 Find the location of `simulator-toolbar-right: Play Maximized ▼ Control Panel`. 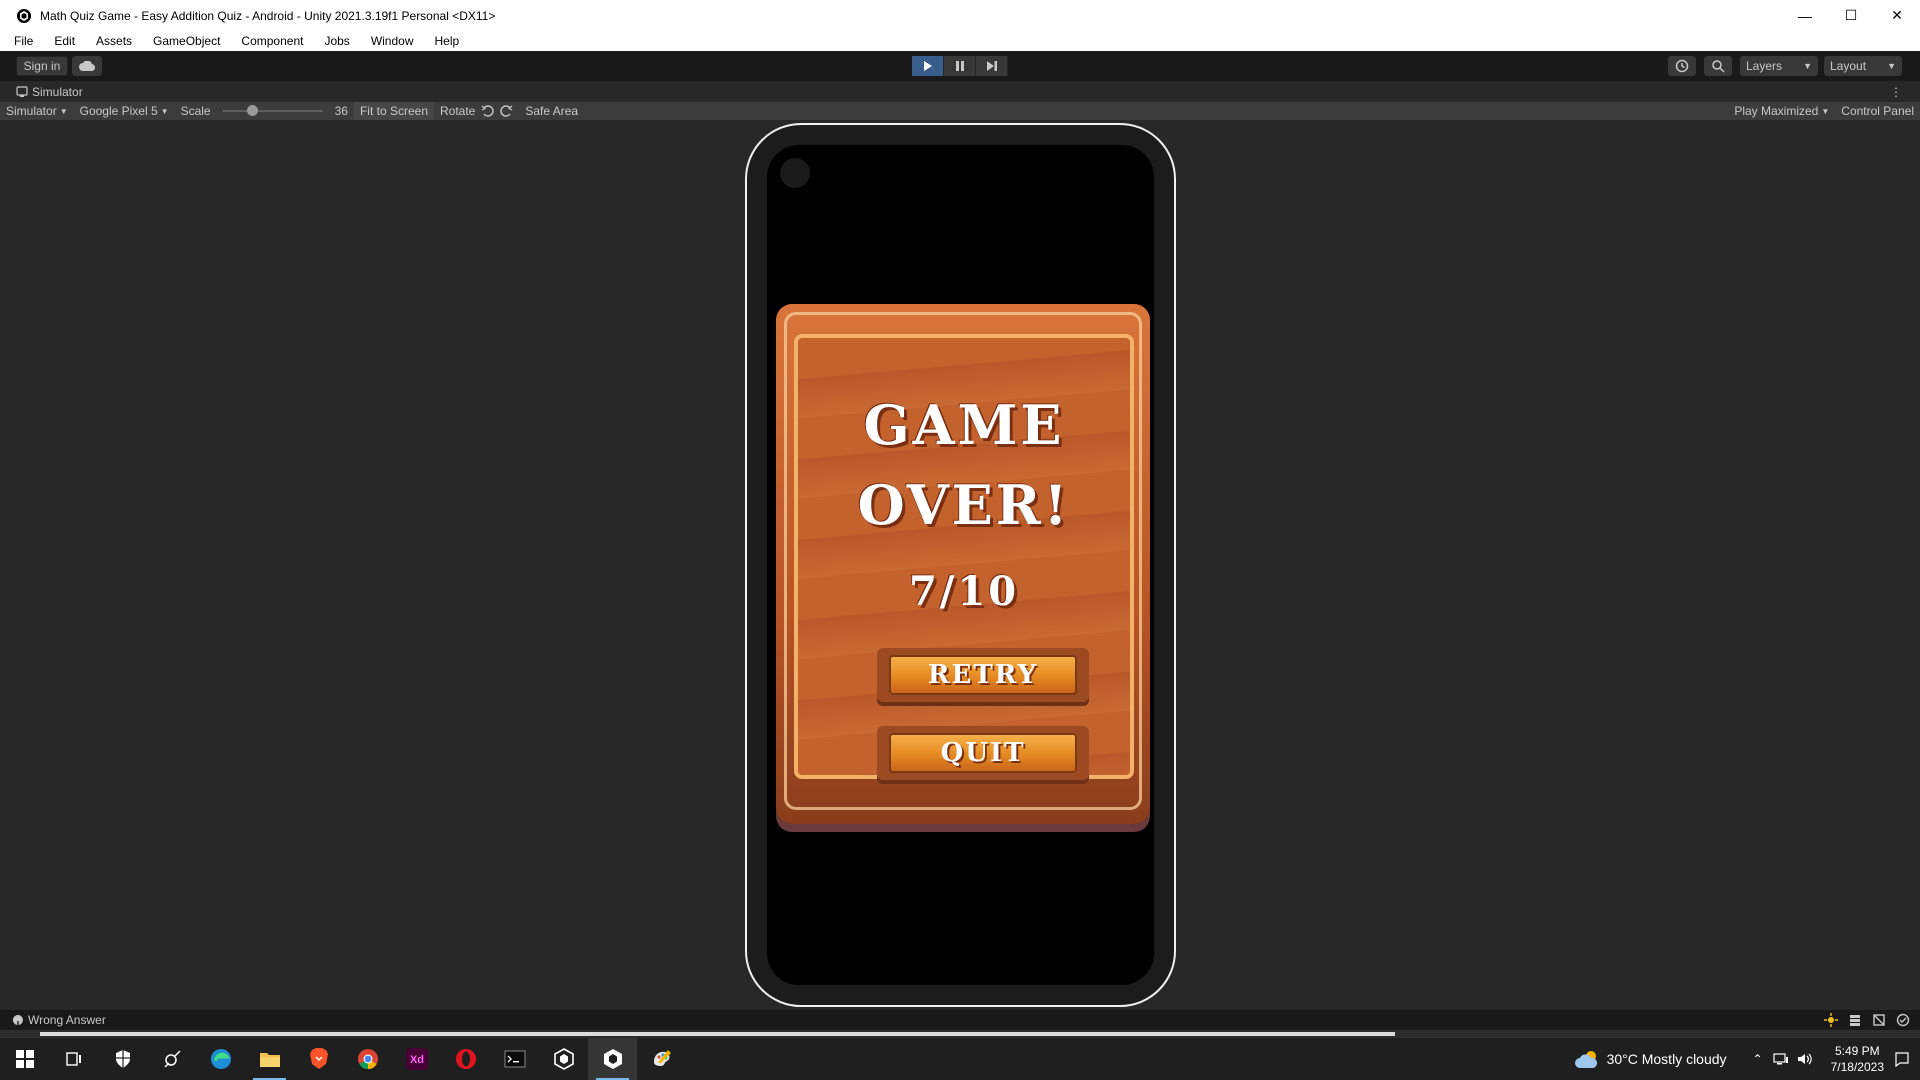

simulator-toolbar-right: Play Maximized ▼ Control Panel is located at coordinates (1824, 111).